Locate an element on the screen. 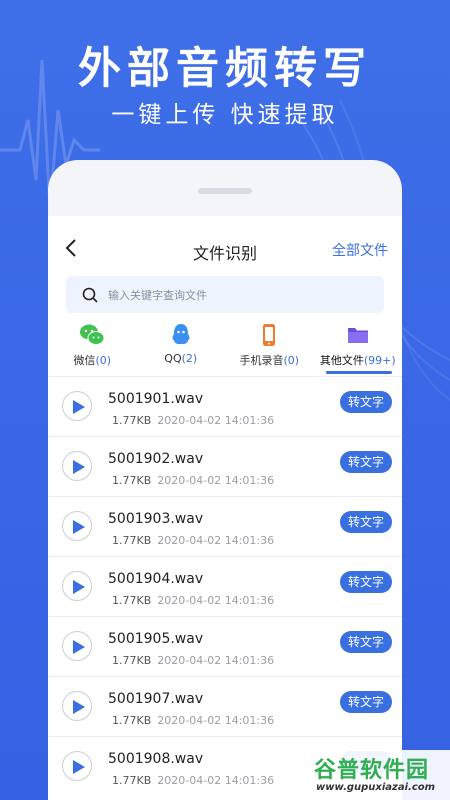 The width and height of the screenshot is (450, 800). folder-icon is located at coordinates (357, 335).